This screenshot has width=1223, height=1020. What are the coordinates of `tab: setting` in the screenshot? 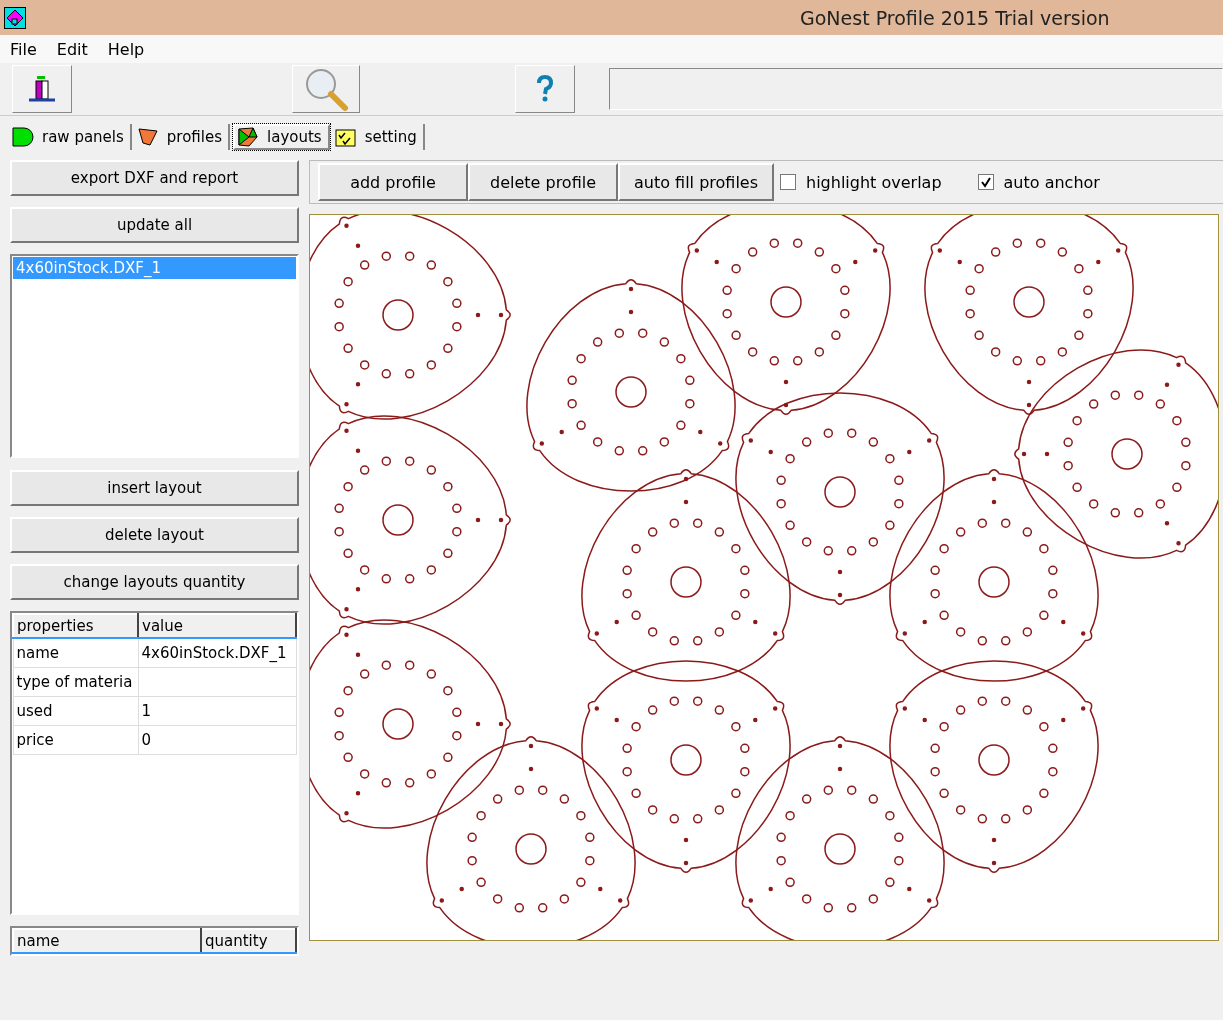 It's located at (378, 137).